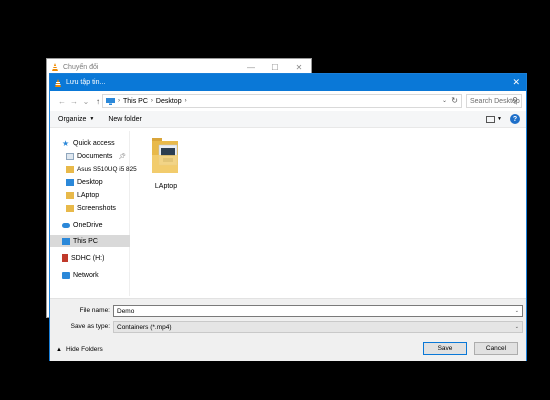 The width and height of the screenshot is (550, 400). I want to click on back-button: ←, so click(62, 101).